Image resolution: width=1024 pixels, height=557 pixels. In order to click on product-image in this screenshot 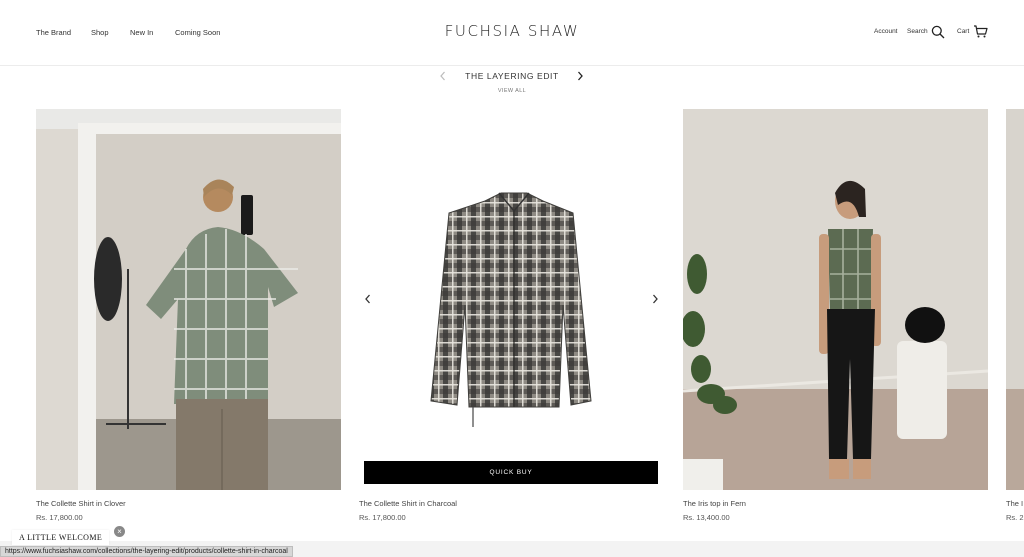, I will do `click(1015, 299)`.